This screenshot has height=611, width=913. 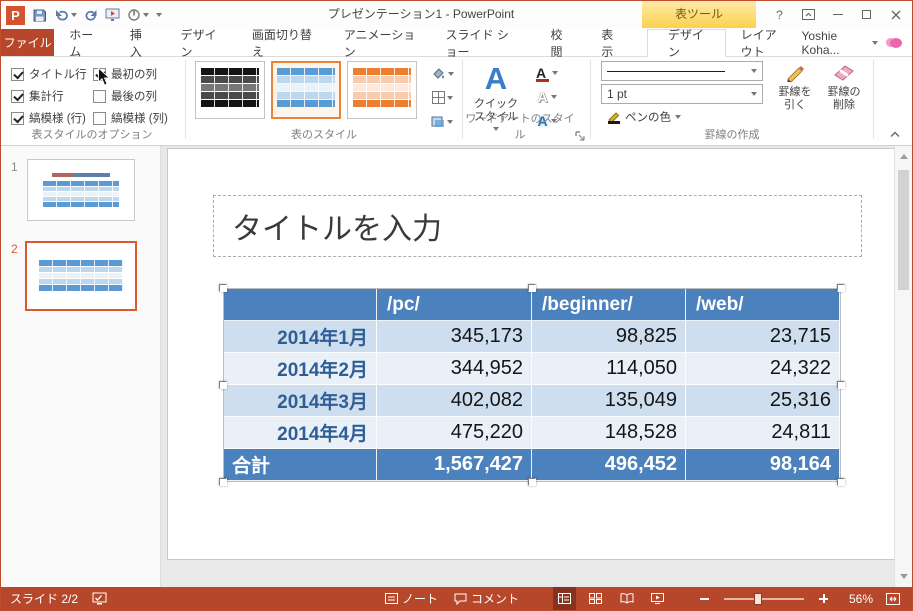 What do you see at coordinates (609, 337) in the screenshot?
I see `table-cell: 98,825` at bounding box center [609, 337].